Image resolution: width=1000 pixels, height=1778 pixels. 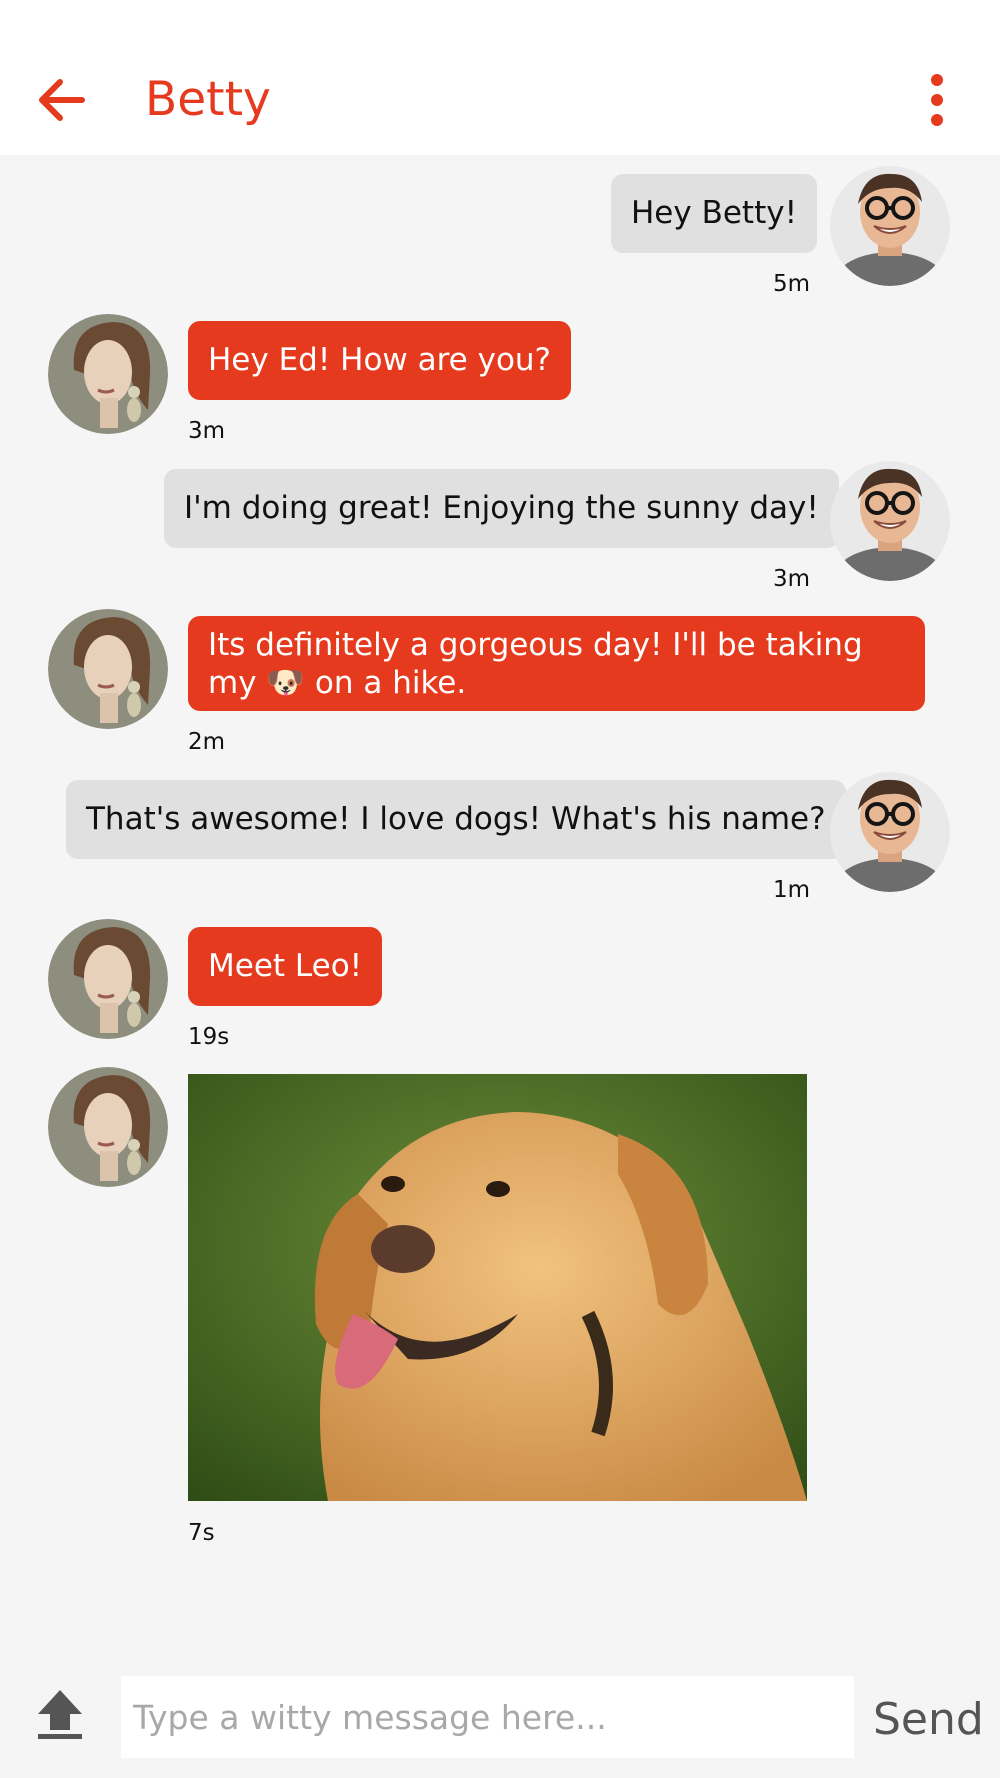 What do you see at coordinates (208, 99) in the screenshot?
I see `chat-title: Betty` at bounding box center [208, 99].